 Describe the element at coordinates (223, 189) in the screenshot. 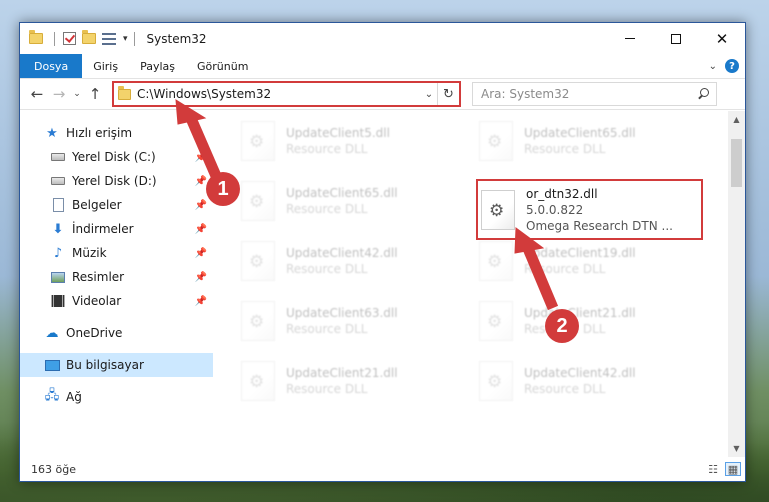

I see `callout-badge-1: 1` at that location.